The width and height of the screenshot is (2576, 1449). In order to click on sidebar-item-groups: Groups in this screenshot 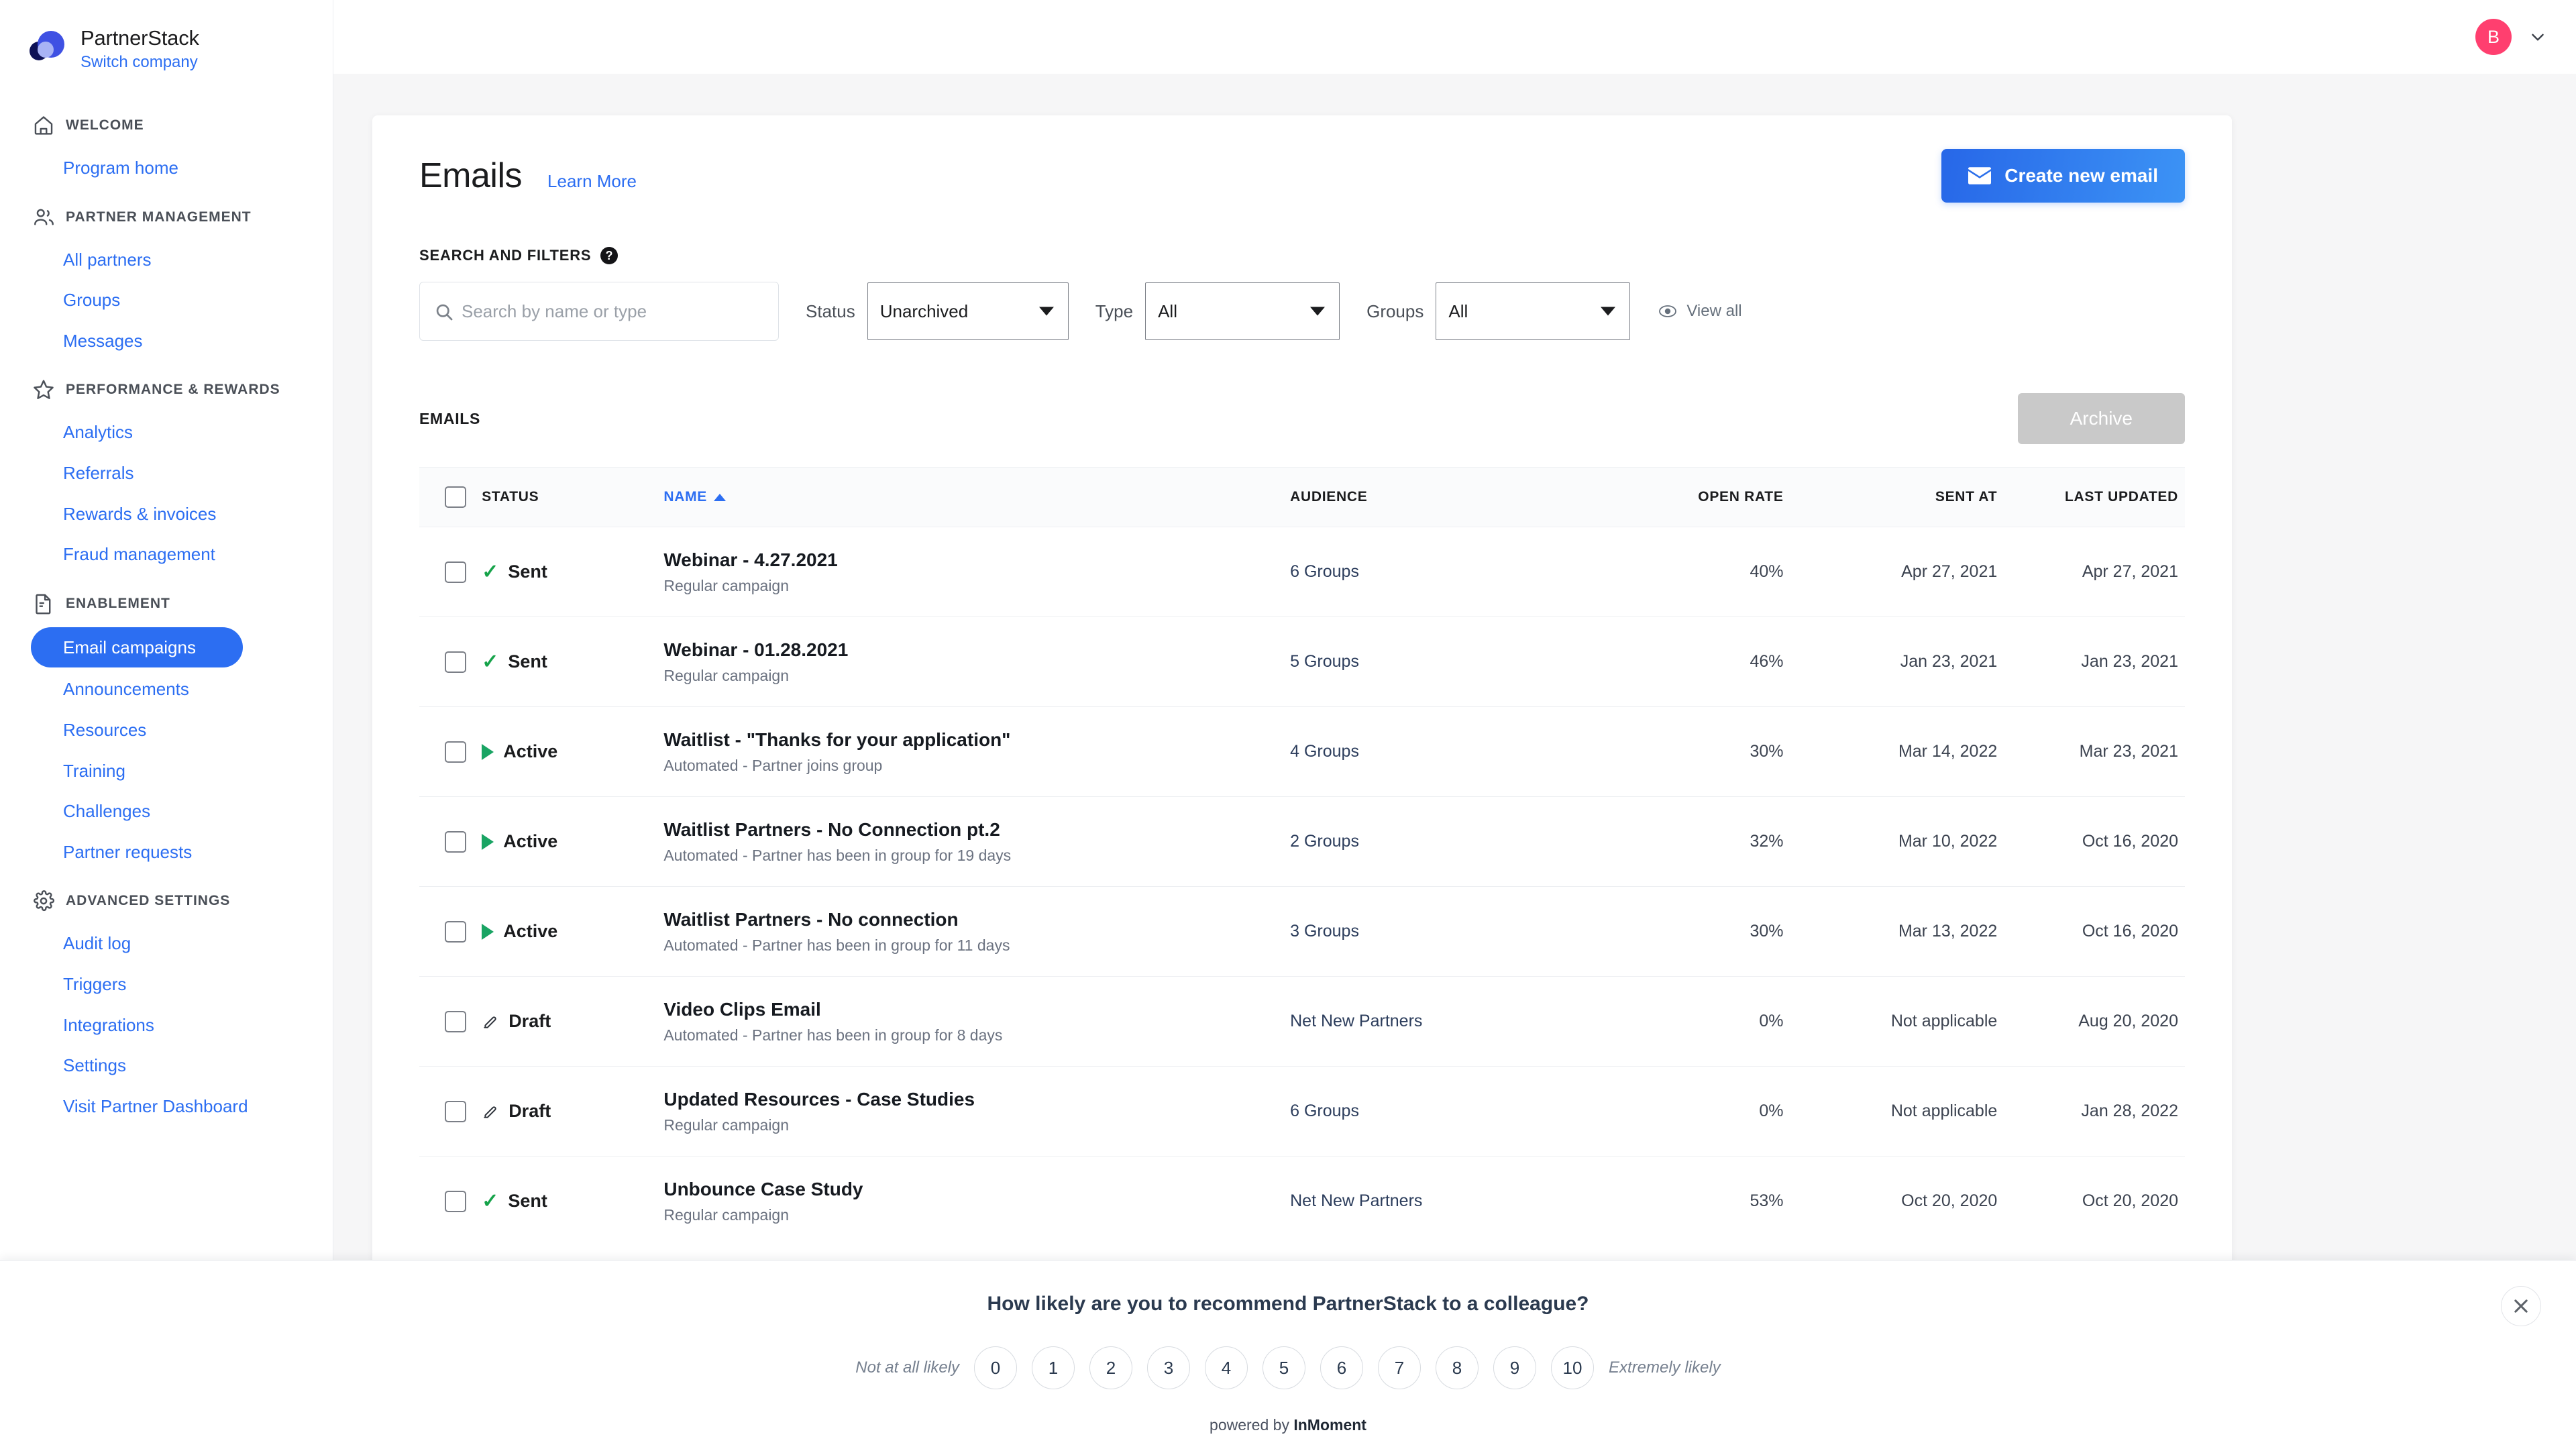, I will do `click(166, 300)`.